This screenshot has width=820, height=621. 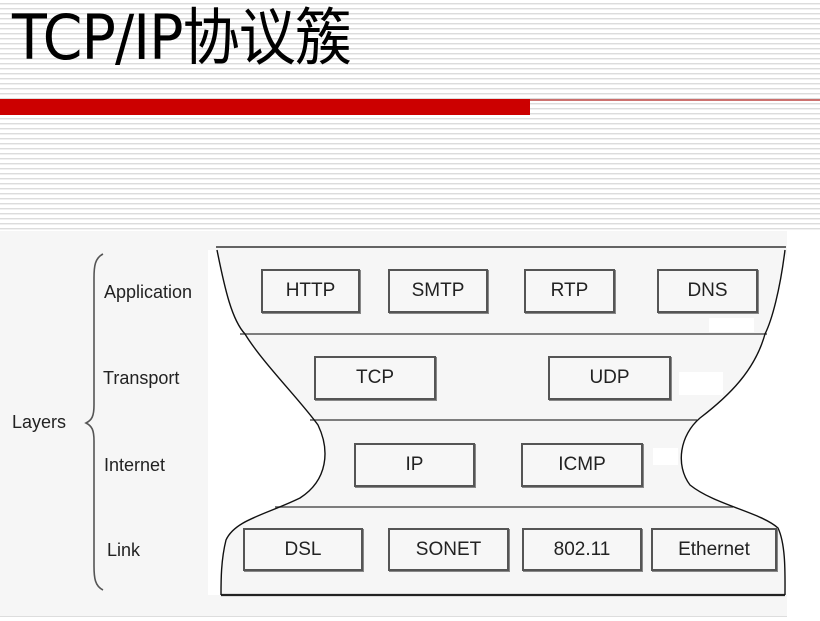 What do you see at coordinates (124, 550) in the screenshot?
I see `layer-label-link: Link` at bounding box center [124, 550].